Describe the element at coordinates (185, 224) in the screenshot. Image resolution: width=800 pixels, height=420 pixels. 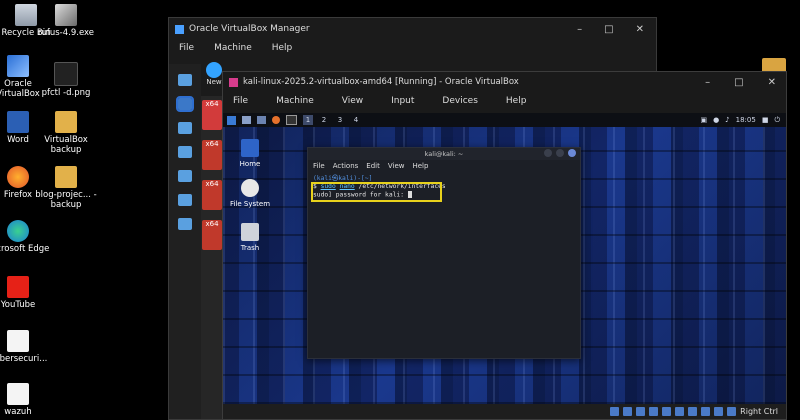
I see `activities-icon` at that location.